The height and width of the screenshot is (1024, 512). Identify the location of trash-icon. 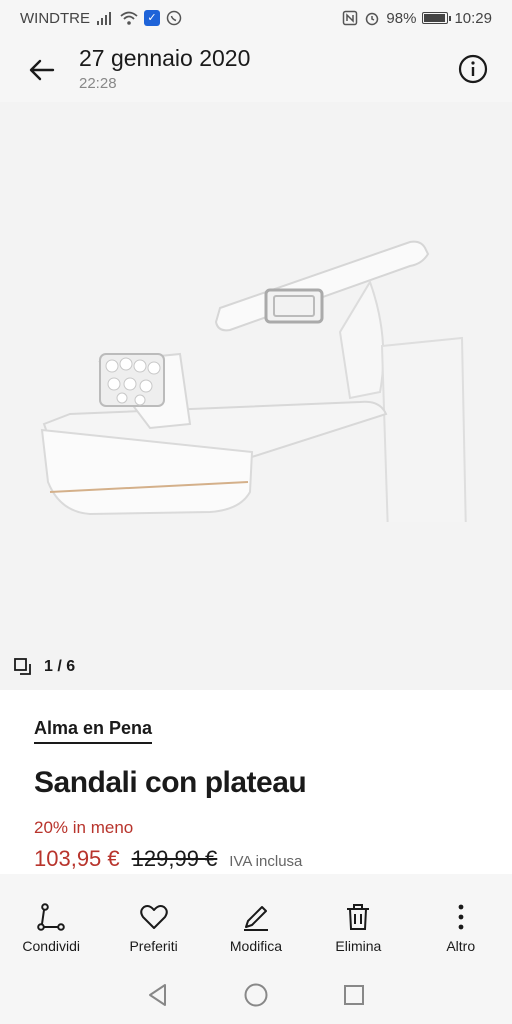
(358, 917).